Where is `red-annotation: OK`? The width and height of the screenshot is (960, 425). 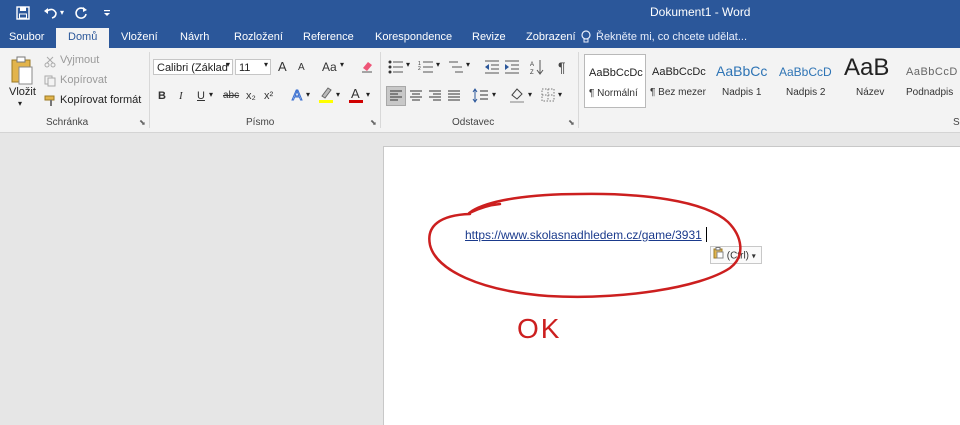 red-annotation: OK is located at coordinates (585, 268).